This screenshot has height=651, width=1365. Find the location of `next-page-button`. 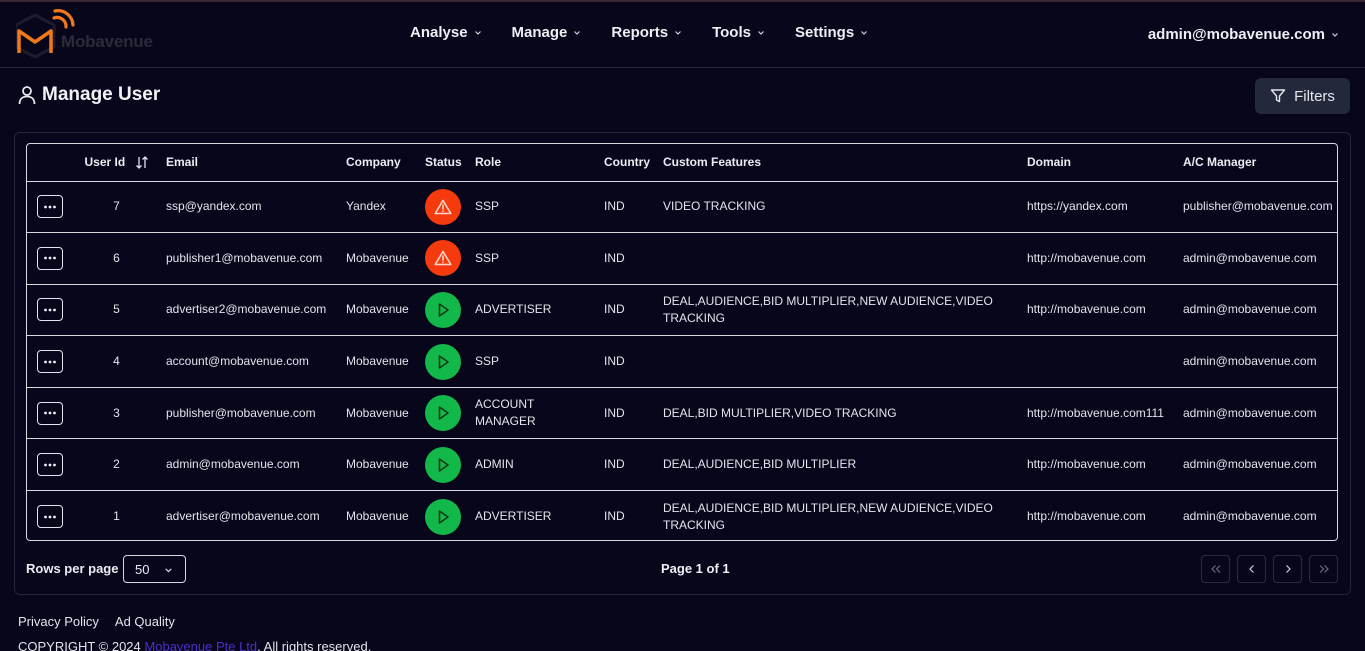

next-page-button is located at coordinates (1287, 569).